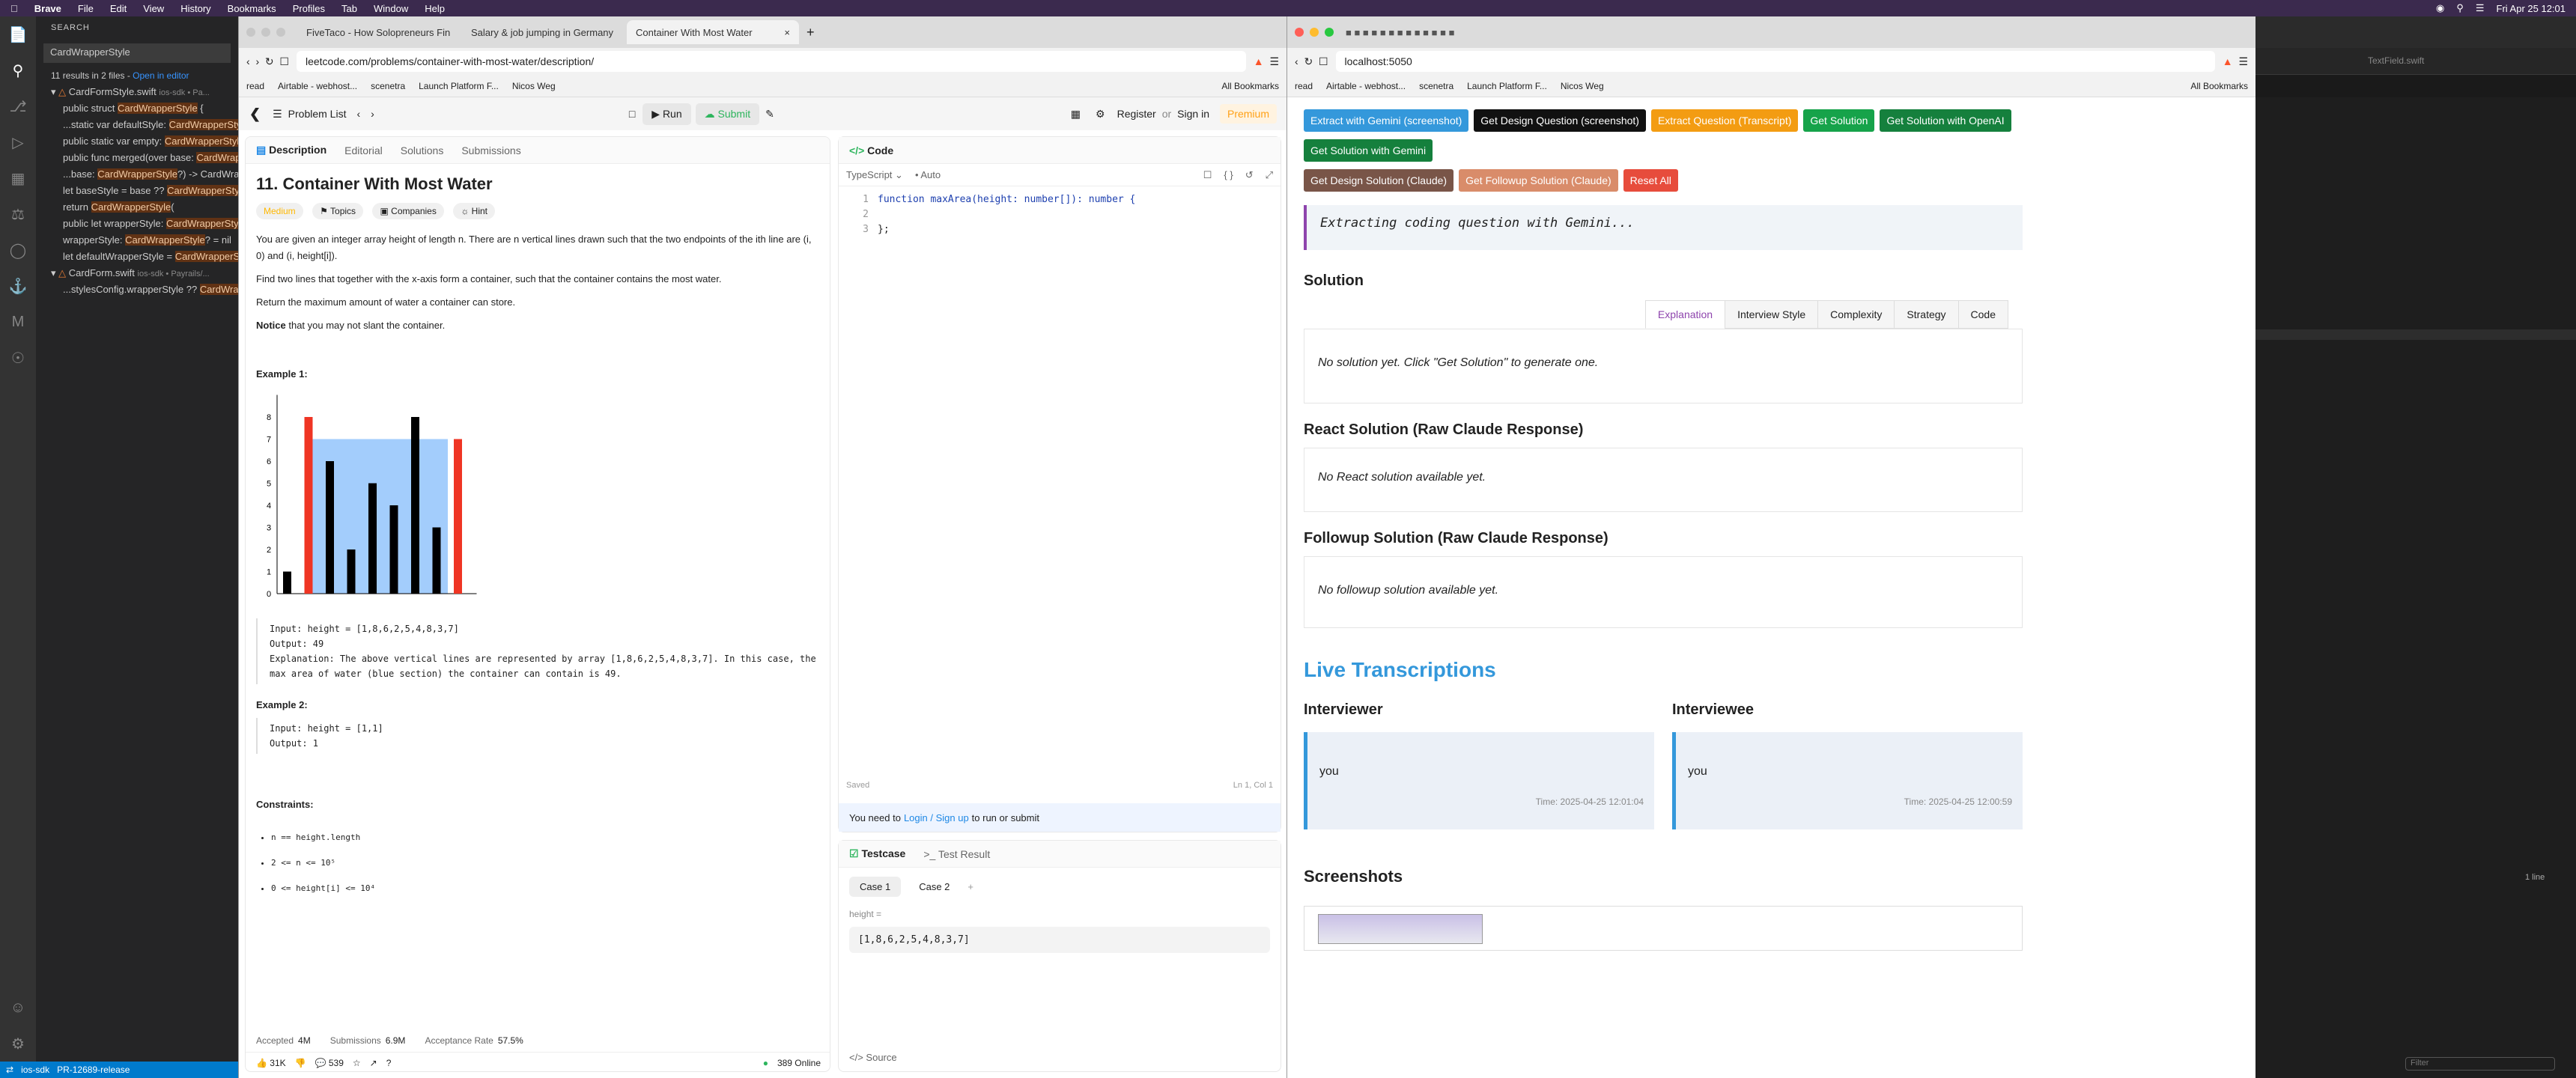  I want to click on new-tab-button: +, so click(810, 32).